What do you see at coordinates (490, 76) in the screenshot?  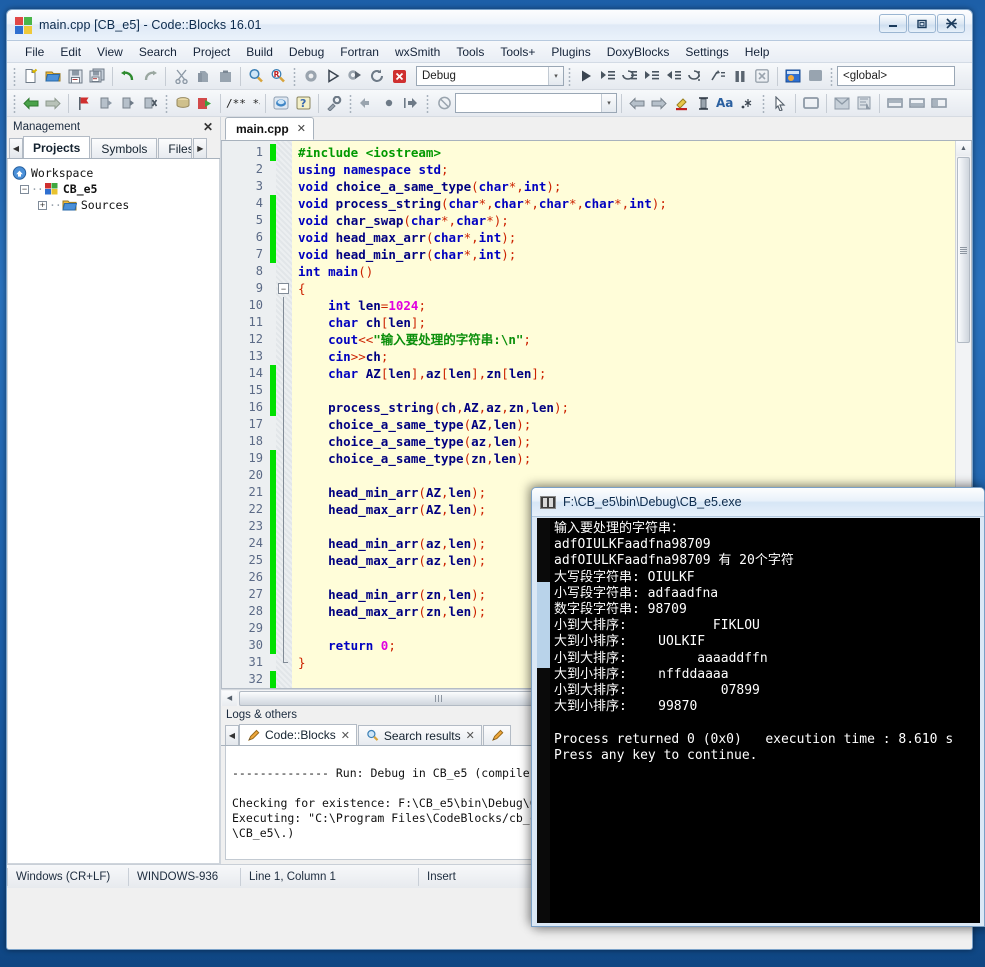 I see `build-target-combo: Debug ▾` at bounding box center [490, 76].